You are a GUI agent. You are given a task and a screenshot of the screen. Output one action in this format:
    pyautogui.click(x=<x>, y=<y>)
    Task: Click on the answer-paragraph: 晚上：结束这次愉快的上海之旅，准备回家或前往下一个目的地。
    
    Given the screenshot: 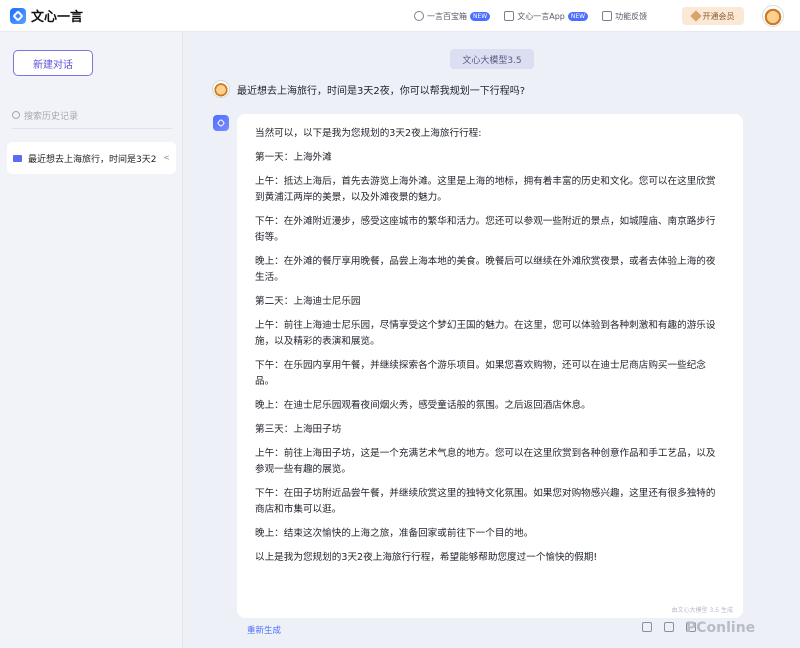 What is the action you would take?
    pyautogui.click(x=394, y=533)
    